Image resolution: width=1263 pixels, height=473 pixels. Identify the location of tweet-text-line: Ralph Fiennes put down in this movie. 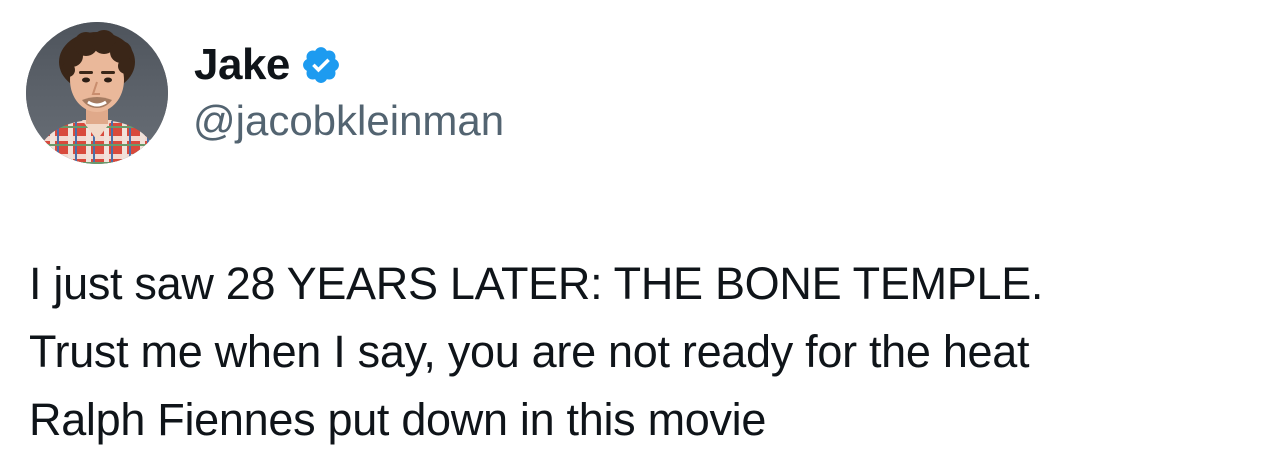
(398, 419).